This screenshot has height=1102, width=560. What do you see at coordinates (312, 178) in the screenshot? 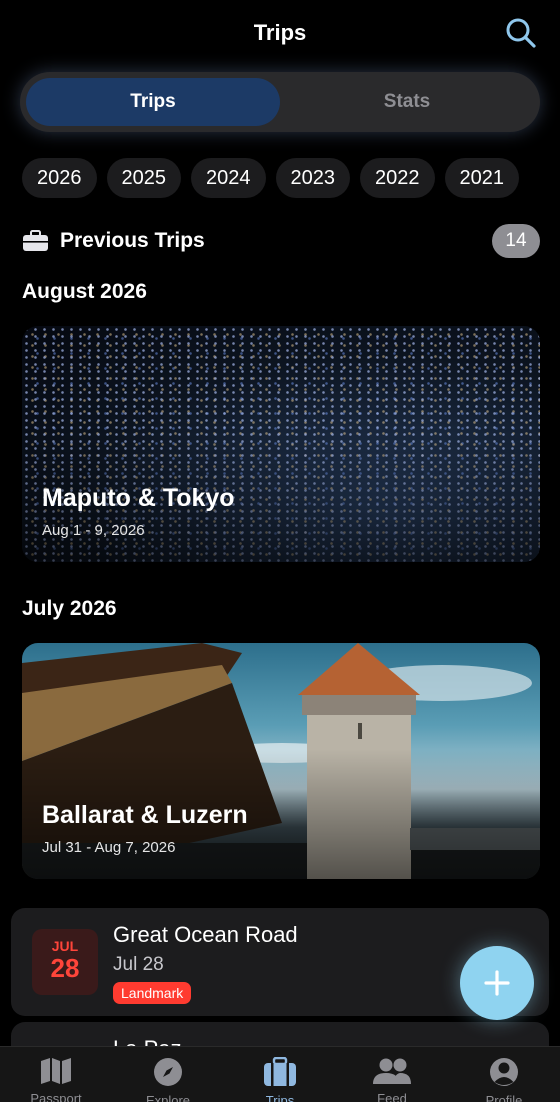
I see `year-chip-2023: 2023` at bounding box center [312, 178].